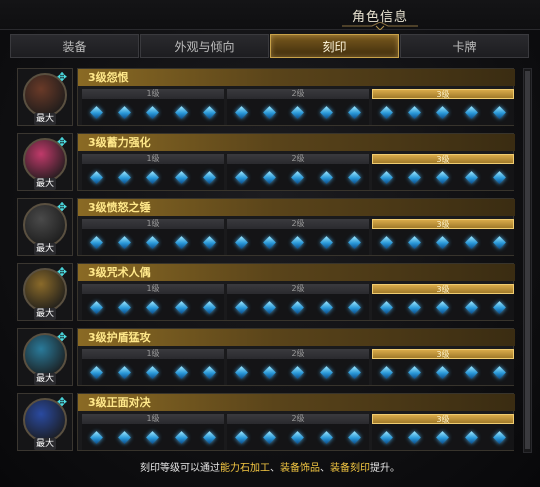 The height and width of the screenshot is (487, 540). What do you see at coordinates (74, 46) in the screenshot?
I see `tab-equipment: 装备` at bounding box center [74, 46].